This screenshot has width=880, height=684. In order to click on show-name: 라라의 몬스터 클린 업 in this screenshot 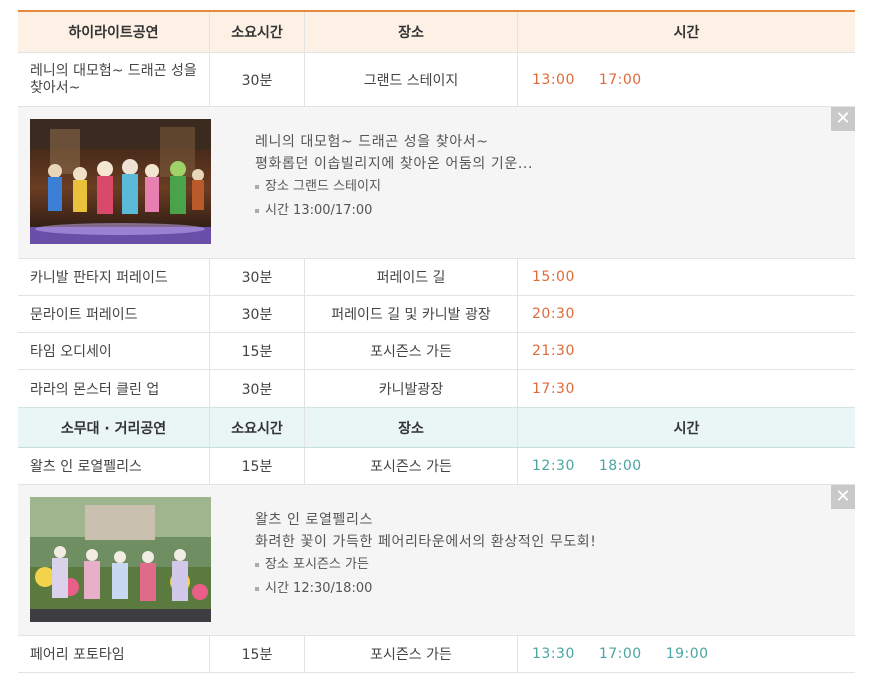, I will do `click(114, 388)`.